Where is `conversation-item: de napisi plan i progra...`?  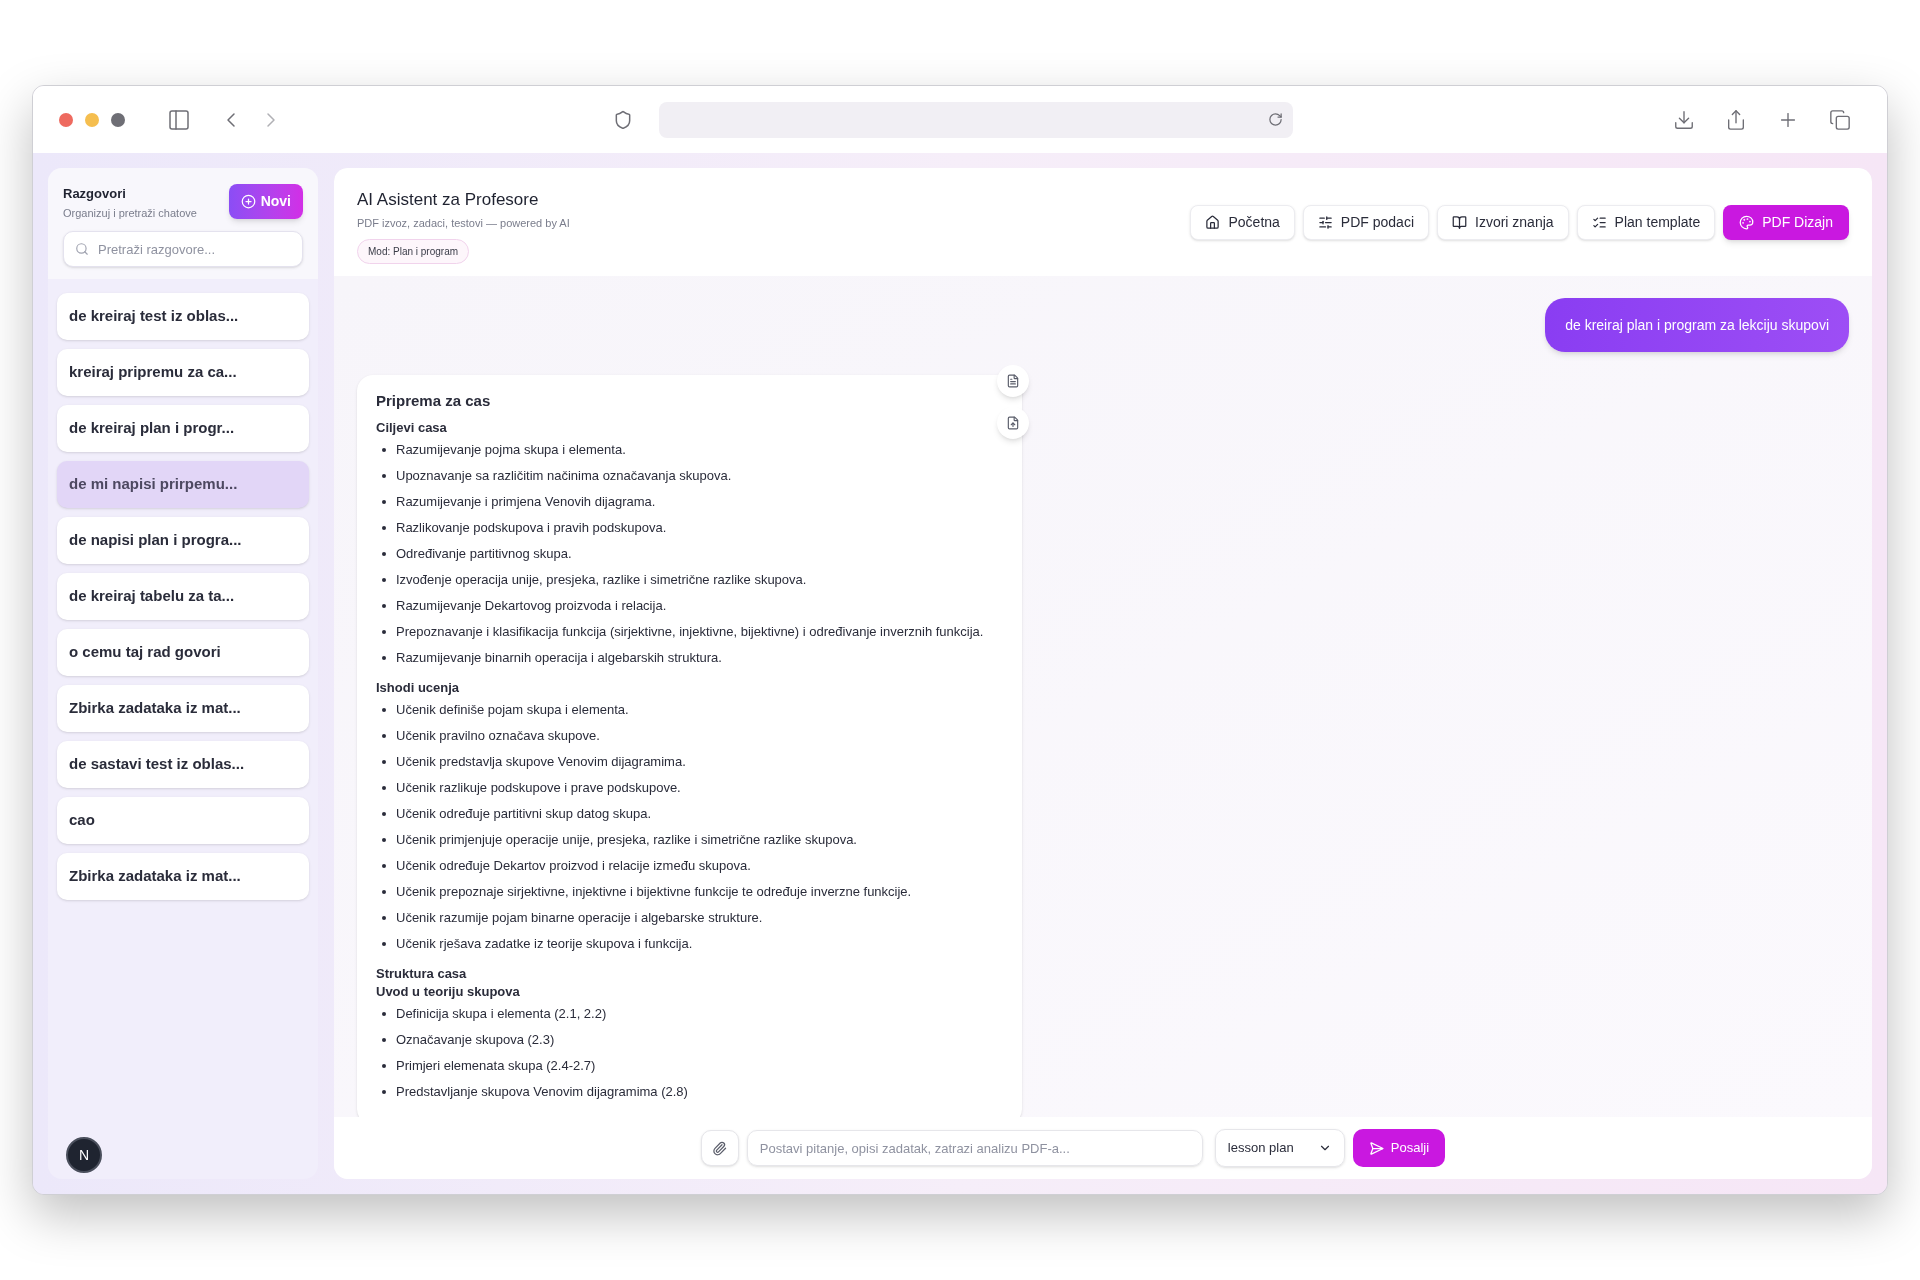 conversation-item: de napisi plan i progra... is located at coordinates (183, 540).